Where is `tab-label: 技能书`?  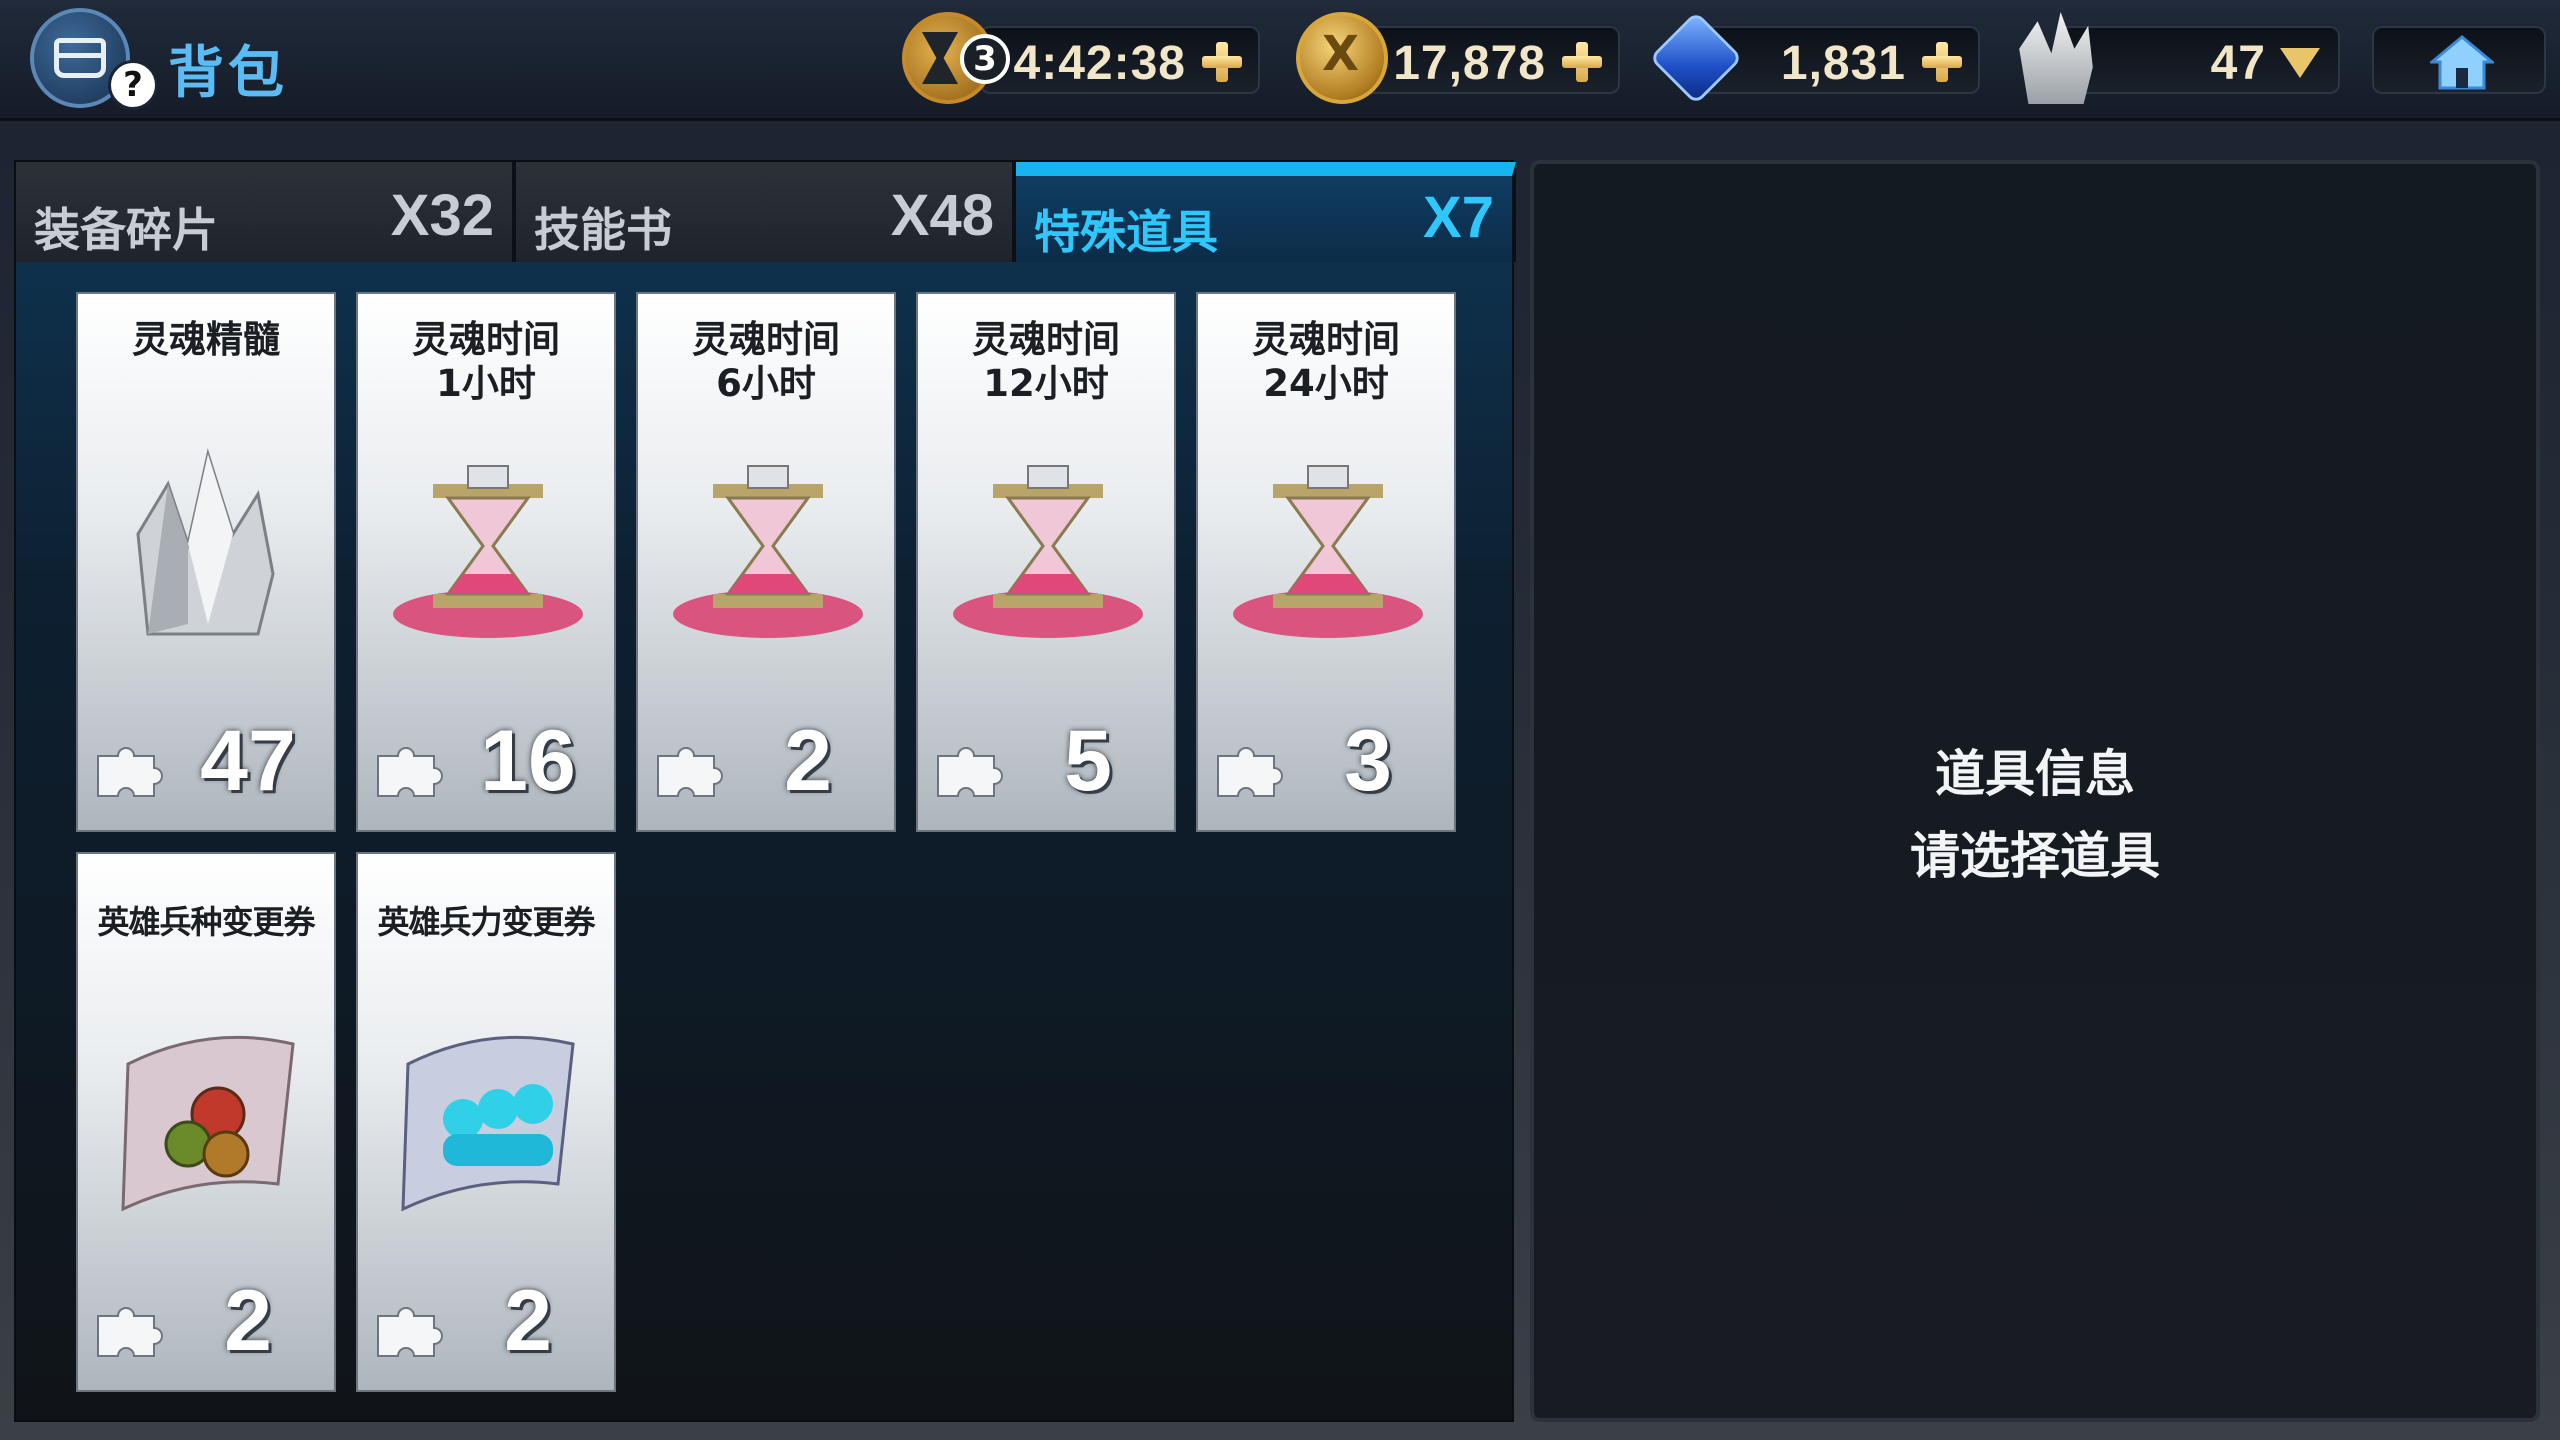 tab-label: 技能书 is located at coordinates (603, 230).